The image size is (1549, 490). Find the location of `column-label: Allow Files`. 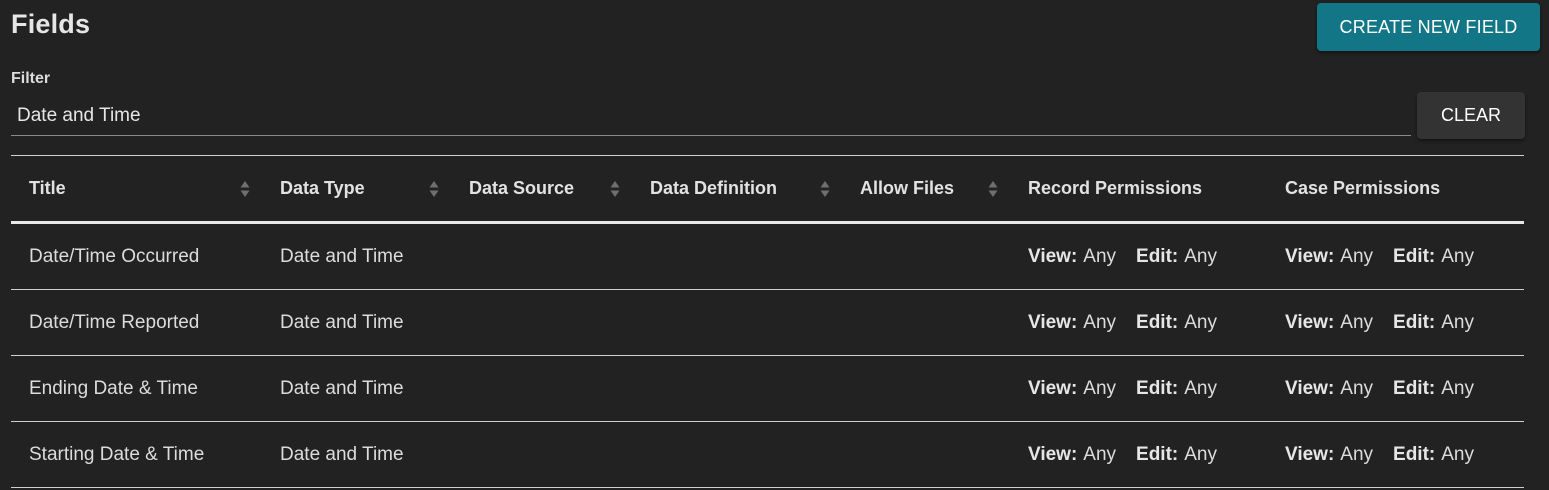

column-label: Allow Files is located at coordinates (907, 188).